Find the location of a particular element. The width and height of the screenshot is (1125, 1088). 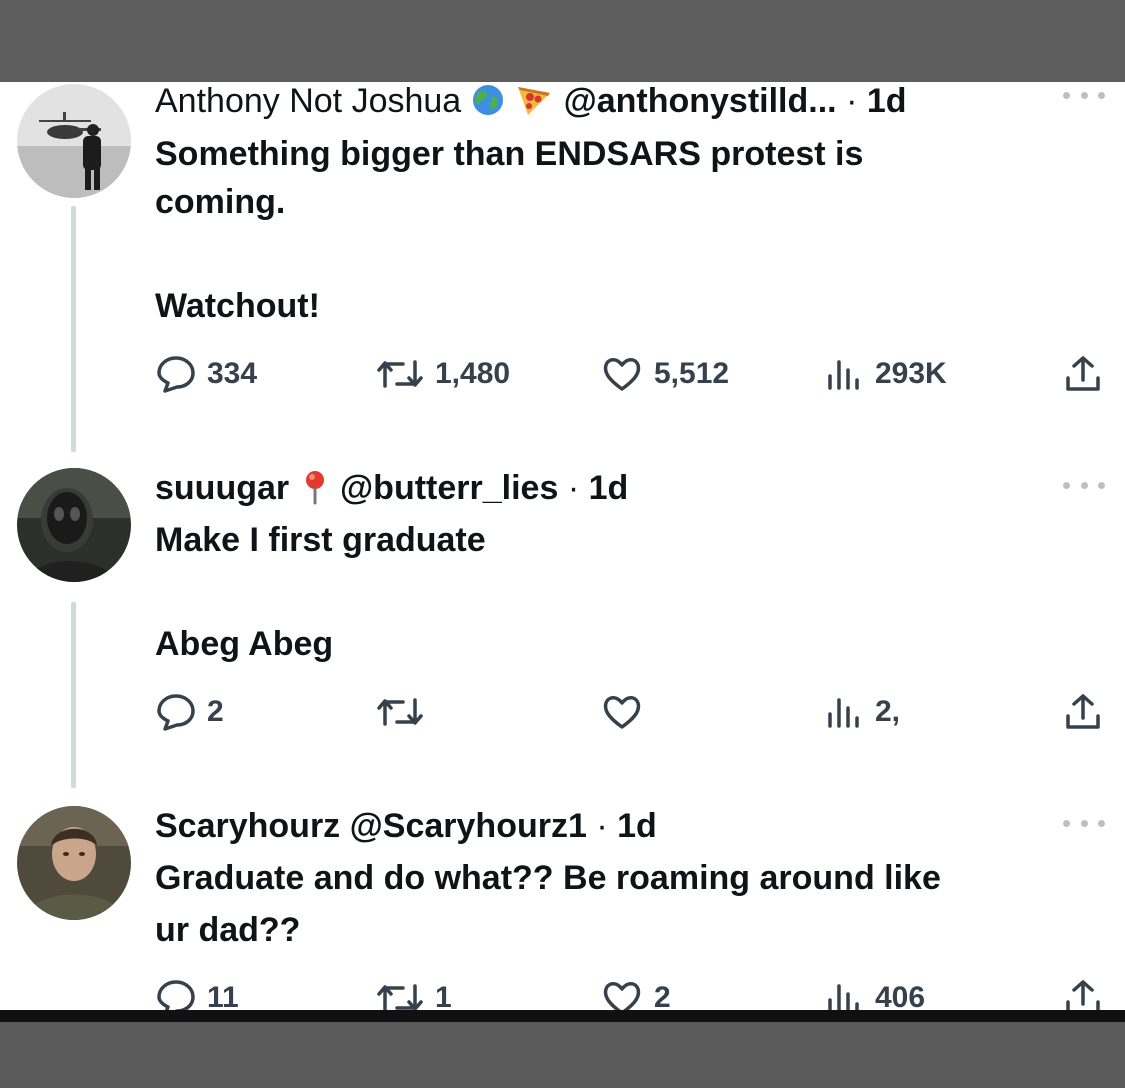

tweet-text-line: Something bigger than ENDSARS protest is is located at coordinates (509, 154).